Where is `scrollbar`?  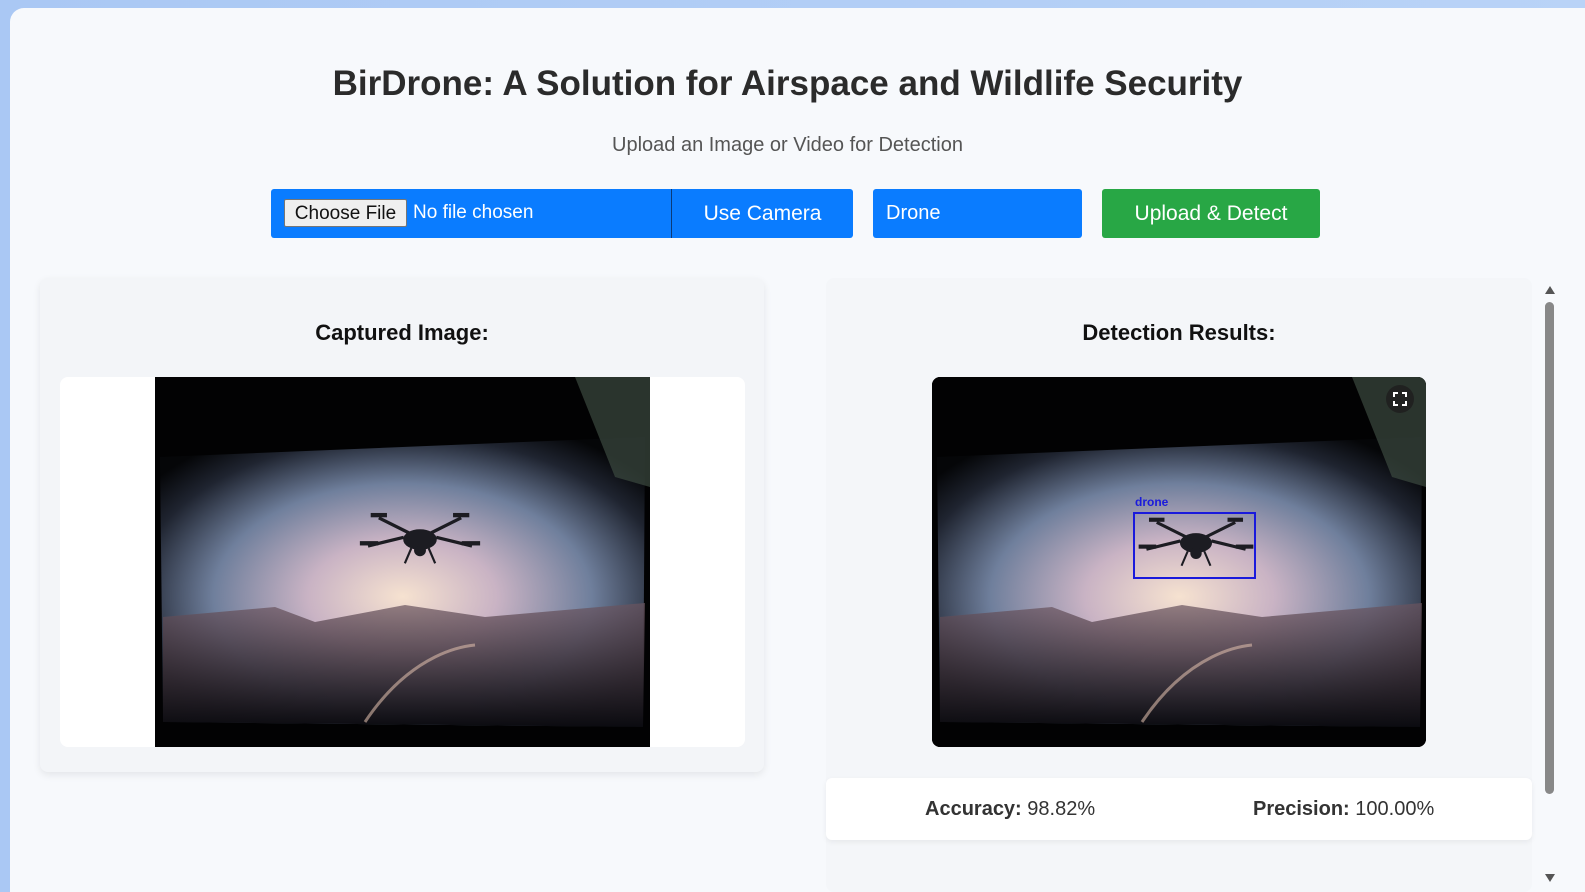 scrollbar is located at coordinates (1550, 584).